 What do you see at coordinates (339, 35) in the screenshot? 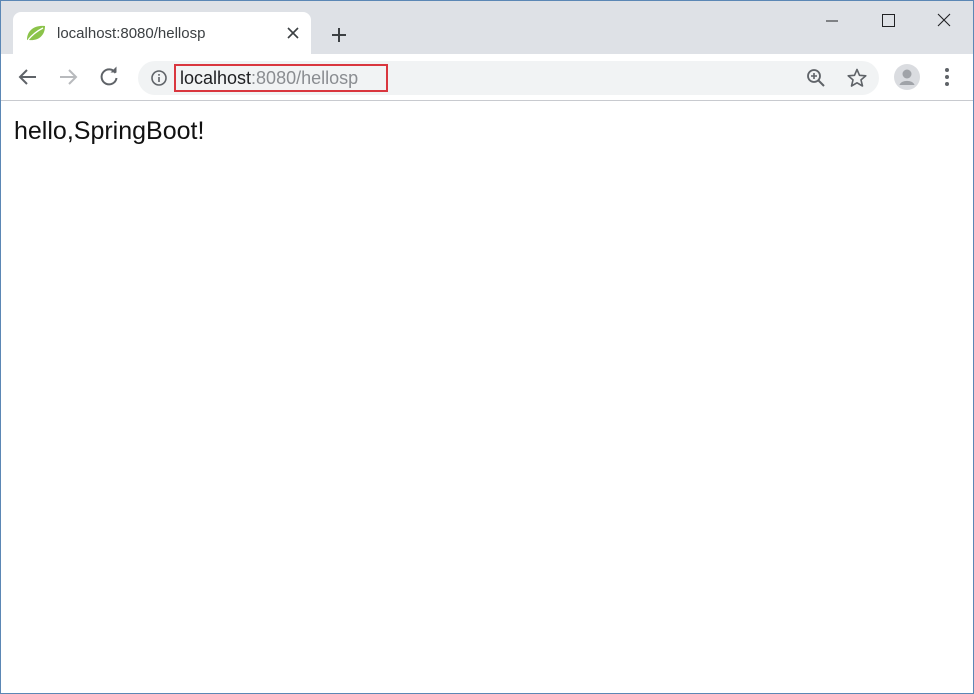
I see `plus-icon` at bounding box center [339, 35].